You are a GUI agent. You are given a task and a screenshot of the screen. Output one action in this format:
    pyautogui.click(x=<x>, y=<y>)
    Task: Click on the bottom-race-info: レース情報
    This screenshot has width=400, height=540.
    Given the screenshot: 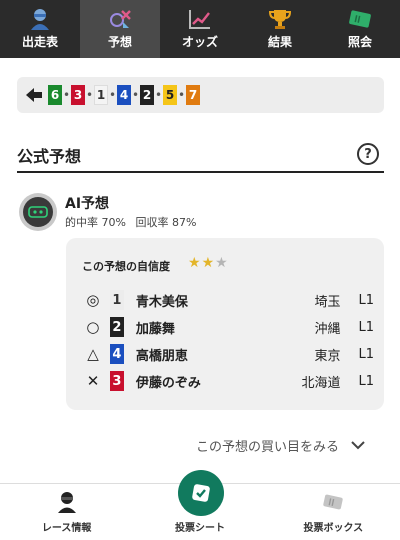 What is the action you would take?
    pyautogui.click(x=66, y=512)
    